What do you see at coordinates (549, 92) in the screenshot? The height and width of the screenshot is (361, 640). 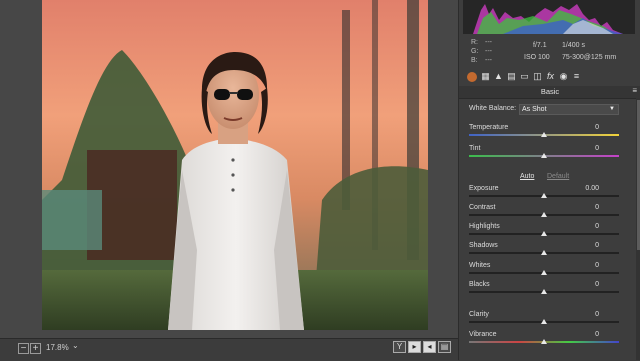 I see `section-title: Basic` at bounding box center [549, 92].